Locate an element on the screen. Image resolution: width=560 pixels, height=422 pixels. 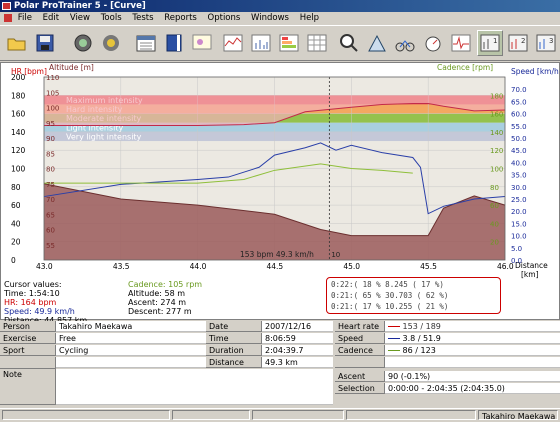
calendar-icon is located at coordinates (146, 43).